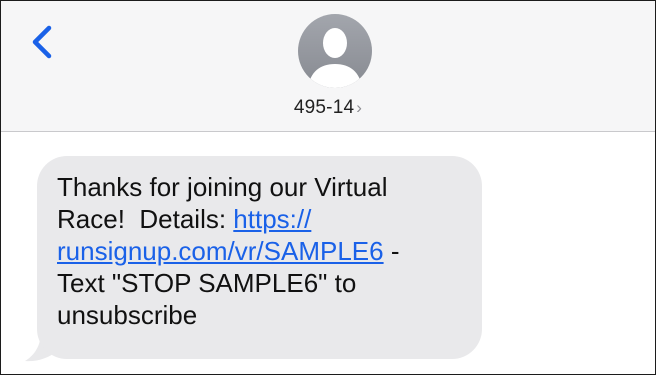  I want to click on message-link-part-1: https://, so click(272, 219).